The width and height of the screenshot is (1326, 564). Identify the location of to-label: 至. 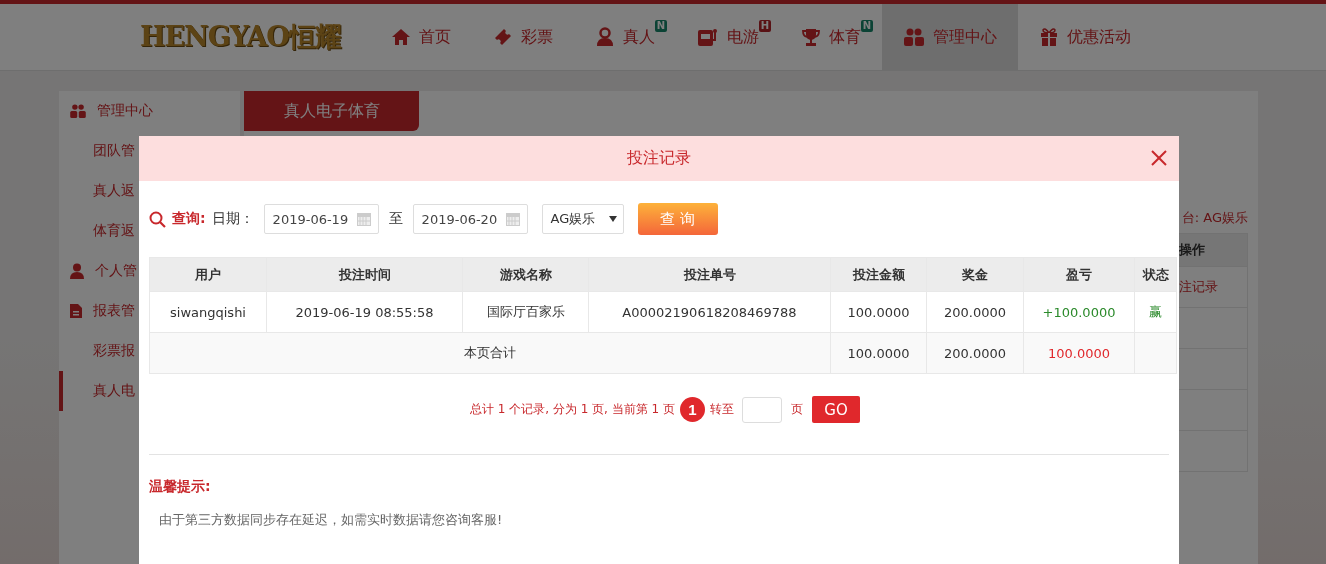
(395, 219).